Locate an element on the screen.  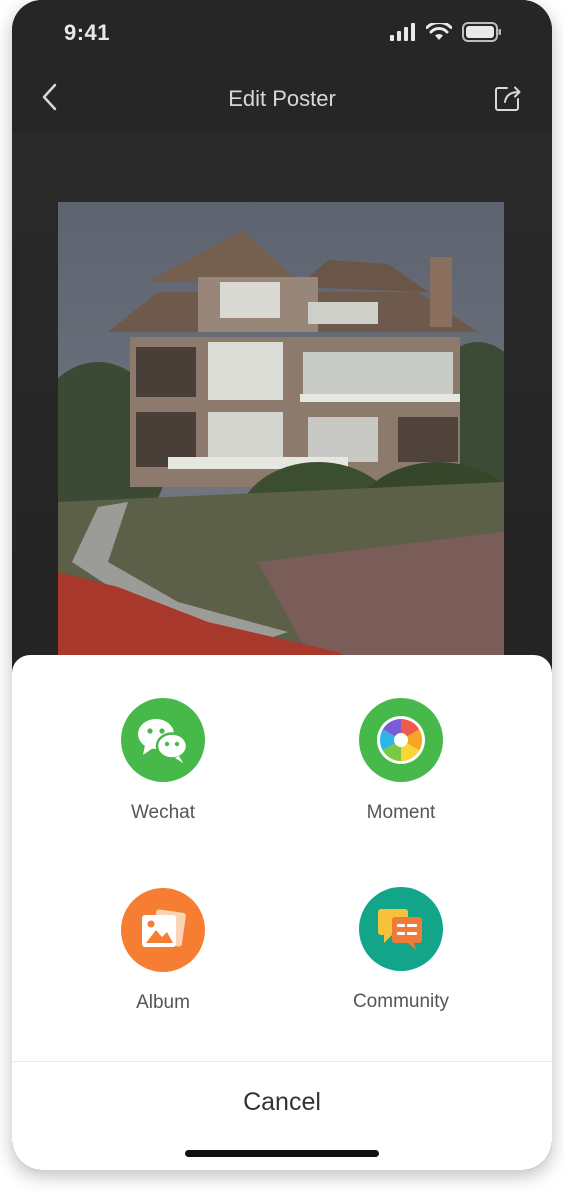
wifi-icon is located at coordinates (439, 33).